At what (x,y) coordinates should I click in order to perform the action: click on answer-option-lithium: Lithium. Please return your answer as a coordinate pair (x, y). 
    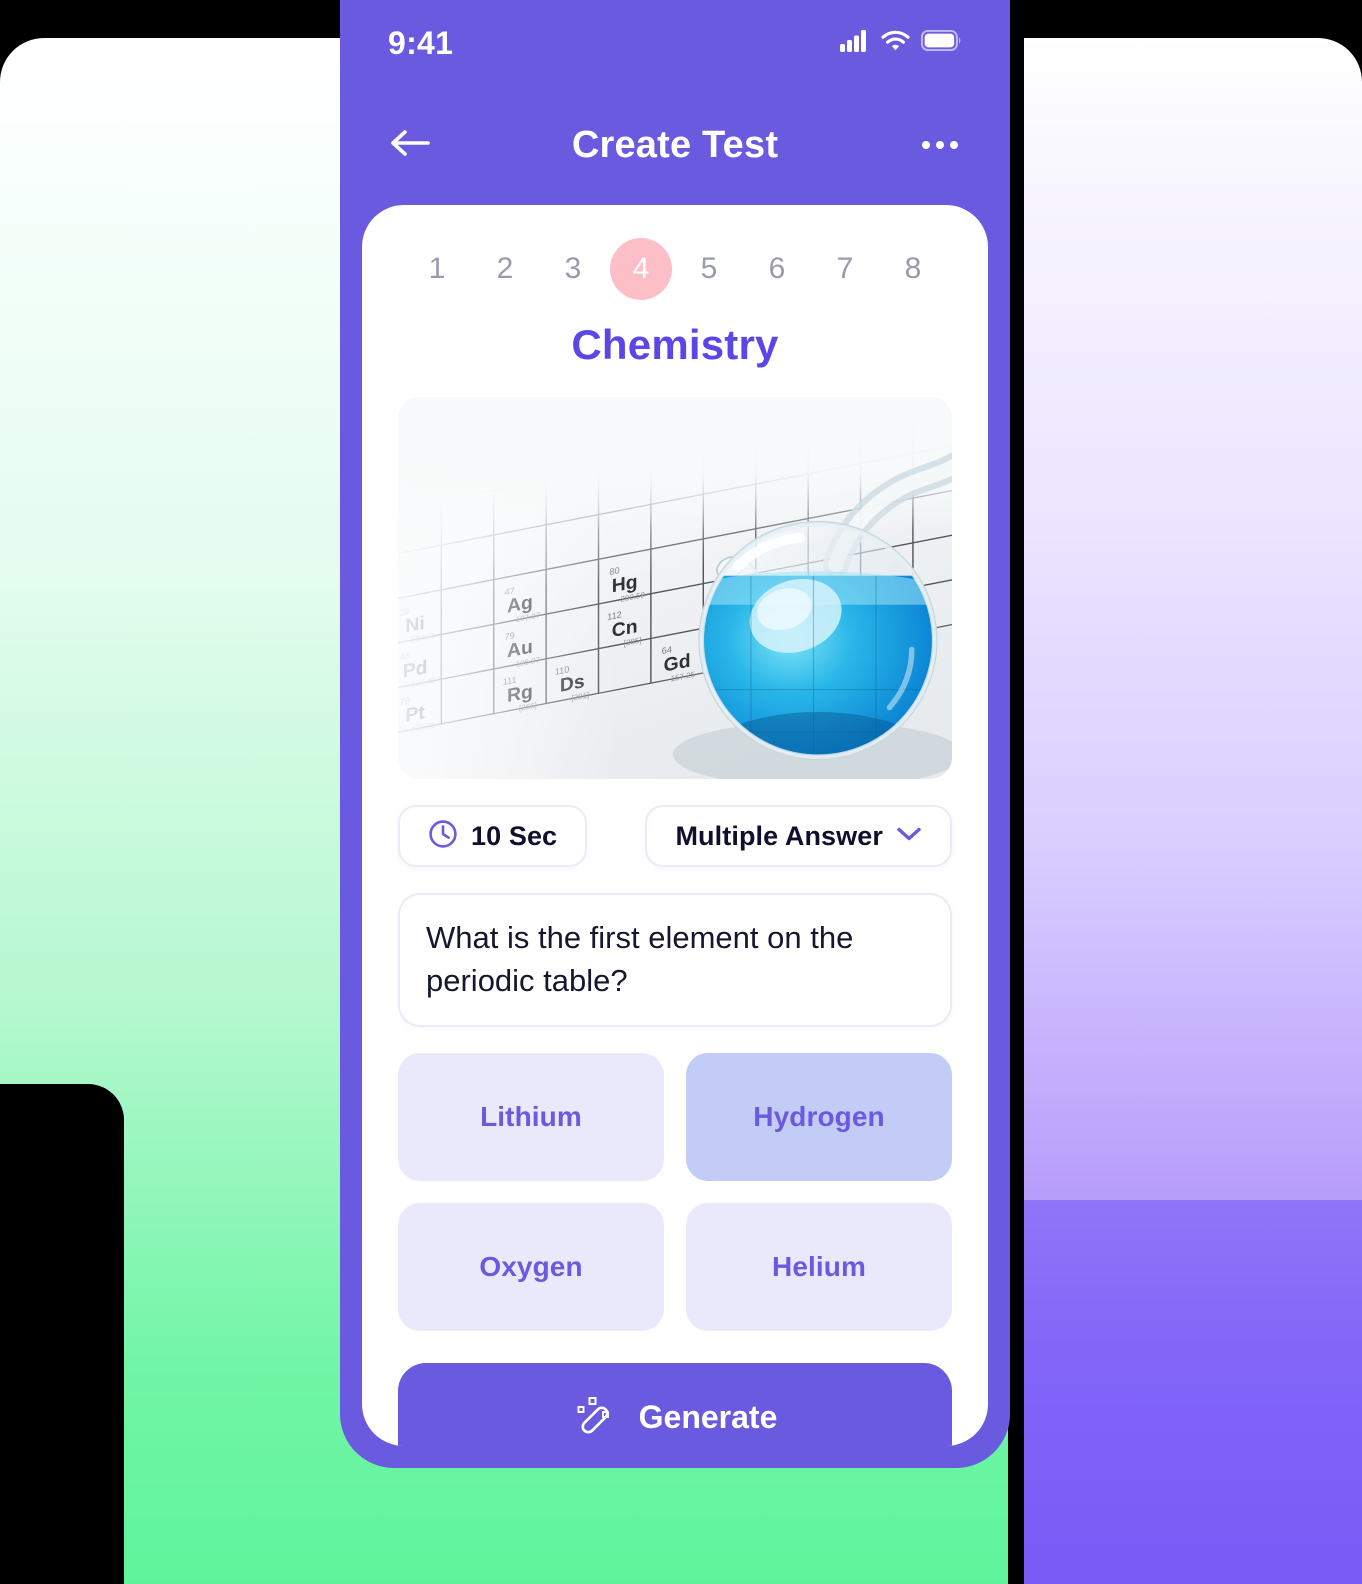
    Looking at the image, I should click on (531, 1116).